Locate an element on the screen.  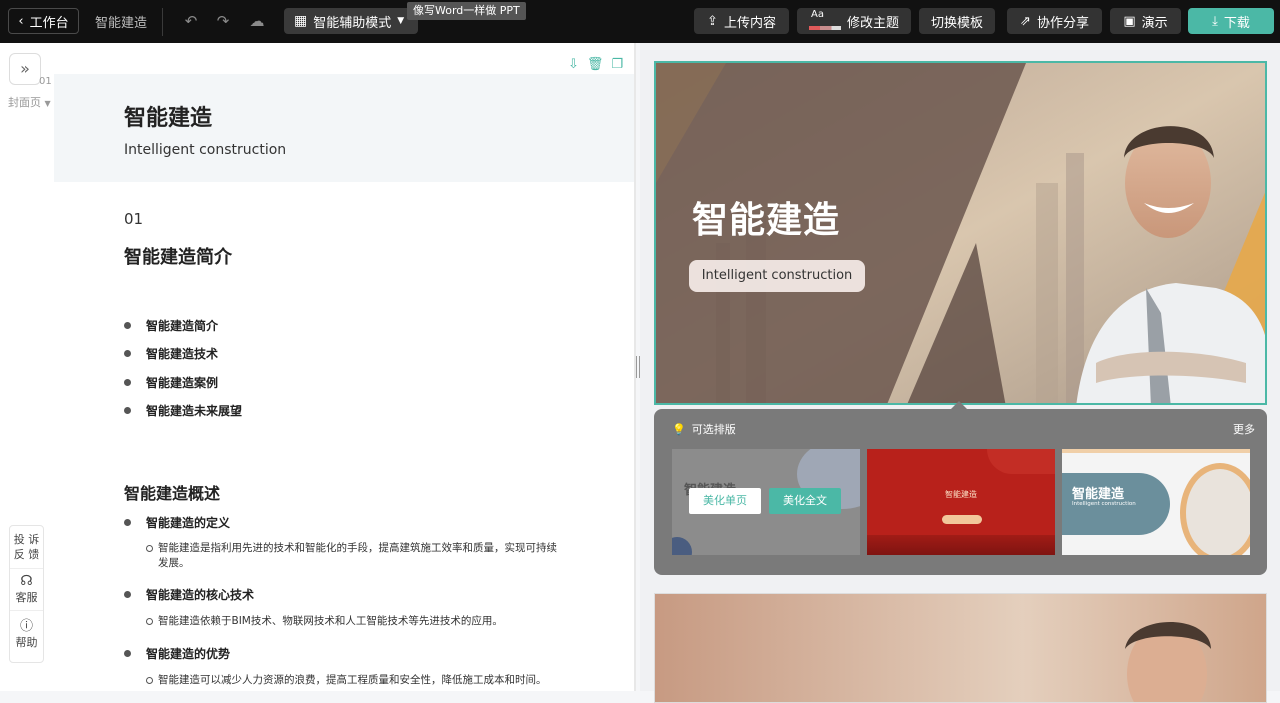
block-tools: ⇩ 🗑 ❐ is located at coordinates (595, 64).